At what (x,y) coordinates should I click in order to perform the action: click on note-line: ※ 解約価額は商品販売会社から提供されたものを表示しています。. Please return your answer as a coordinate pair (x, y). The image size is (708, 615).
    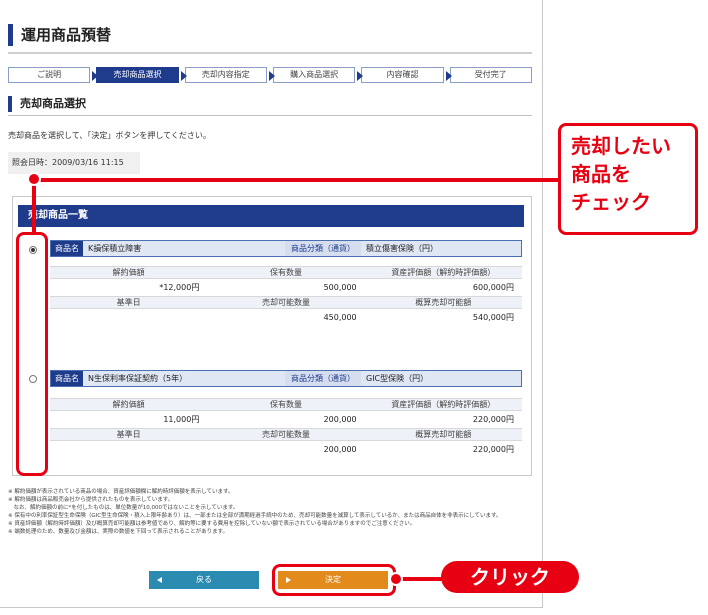
    Looking at the image, I should click on (91, 500).